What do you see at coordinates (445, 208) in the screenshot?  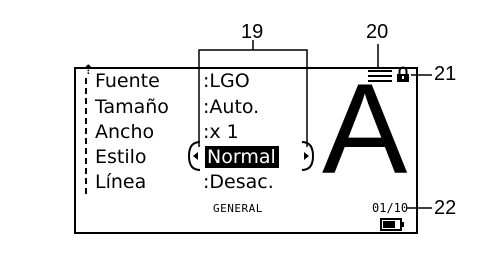 I see `callout-22: 22` at bounding box center [445, 208].